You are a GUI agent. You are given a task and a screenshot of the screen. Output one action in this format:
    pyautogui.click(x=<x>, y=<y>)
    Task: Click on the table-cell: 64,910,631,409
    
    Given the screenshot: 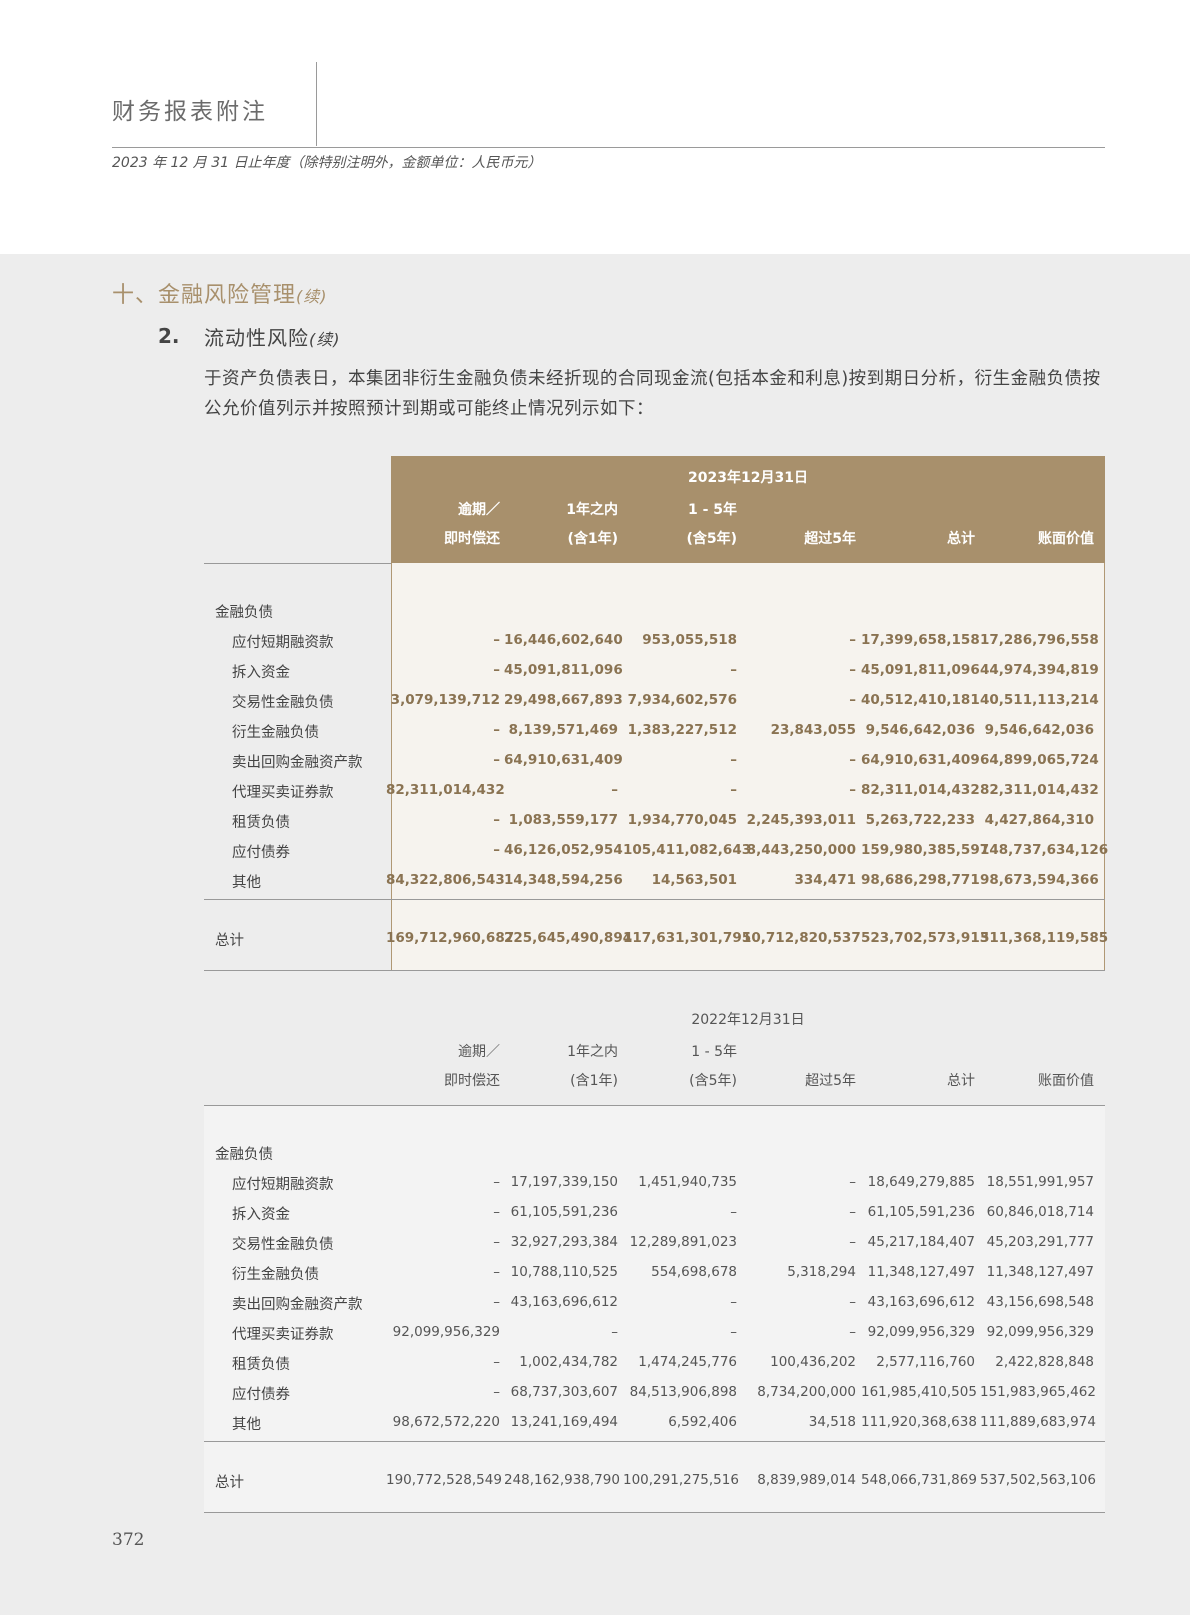 What is the action you would take?
    pyautogui.click(x=920, y=760)
    